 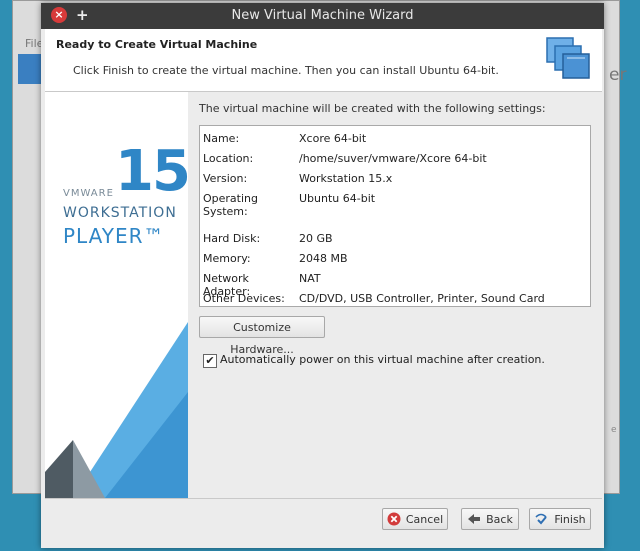 I want to click on background-heading-fragment: er, so click(x=618, y=75).